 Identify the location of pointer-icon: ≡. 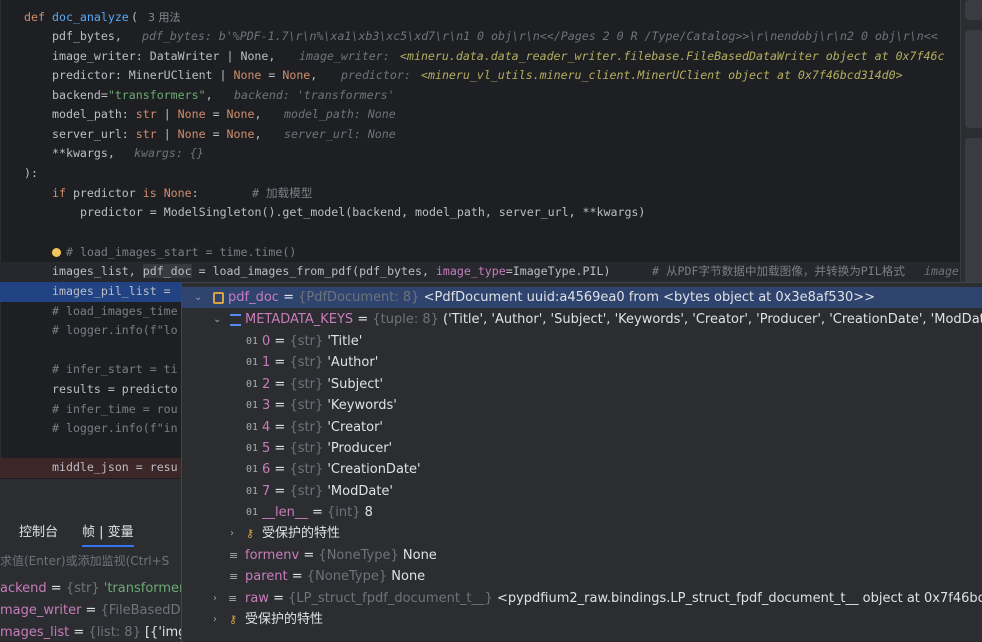
(233, 598).